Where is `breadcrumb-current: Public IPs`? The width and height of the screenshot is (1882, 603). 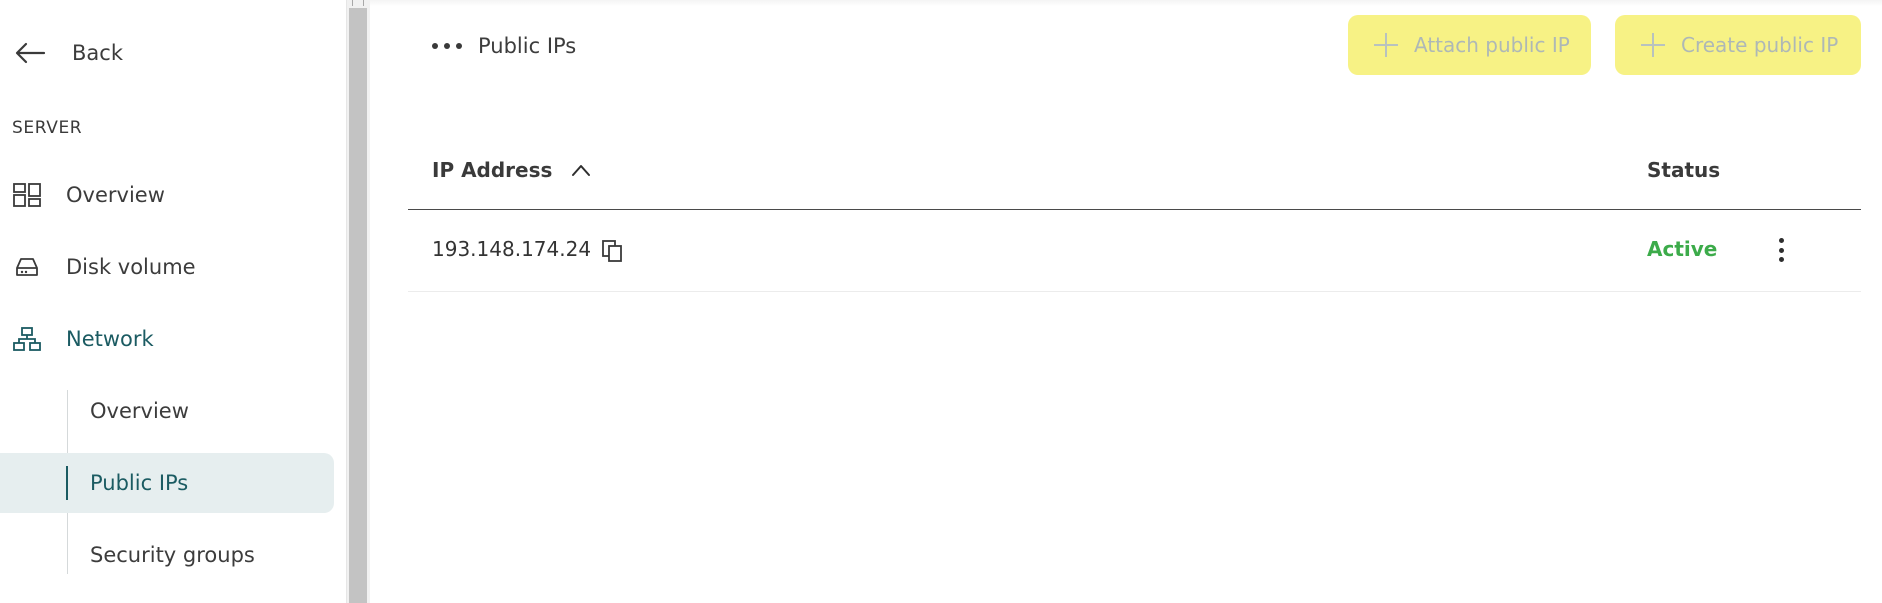 breadcrumb-current: Public IPs is located at coordinates (527, 46).